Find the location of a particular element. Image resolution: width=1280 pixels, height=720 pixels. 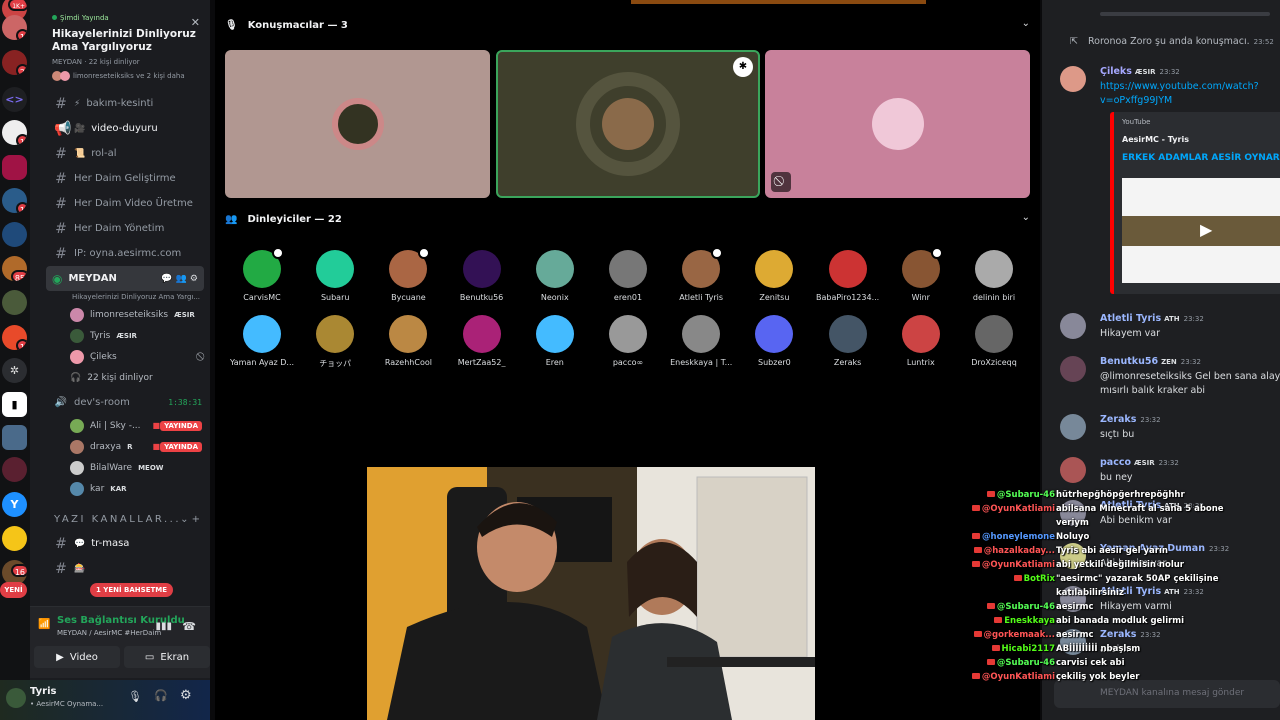

channel-item: # Her Daim Geliştirme is located at coordinates (120, 178).